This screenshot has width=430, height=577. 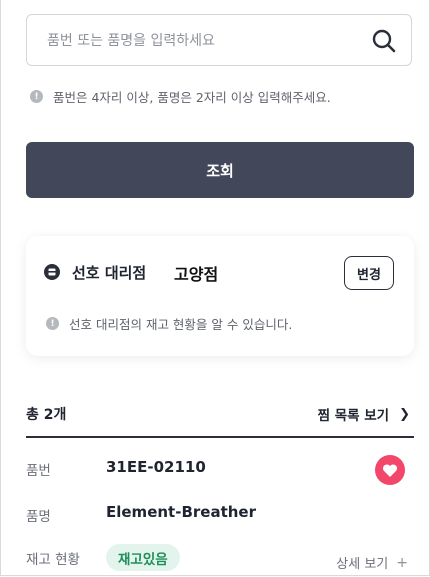 I want to click on store-hint: ! 선호 대리점의 재고 현황을 알 수 있습니다., so click(x=169, y=323).